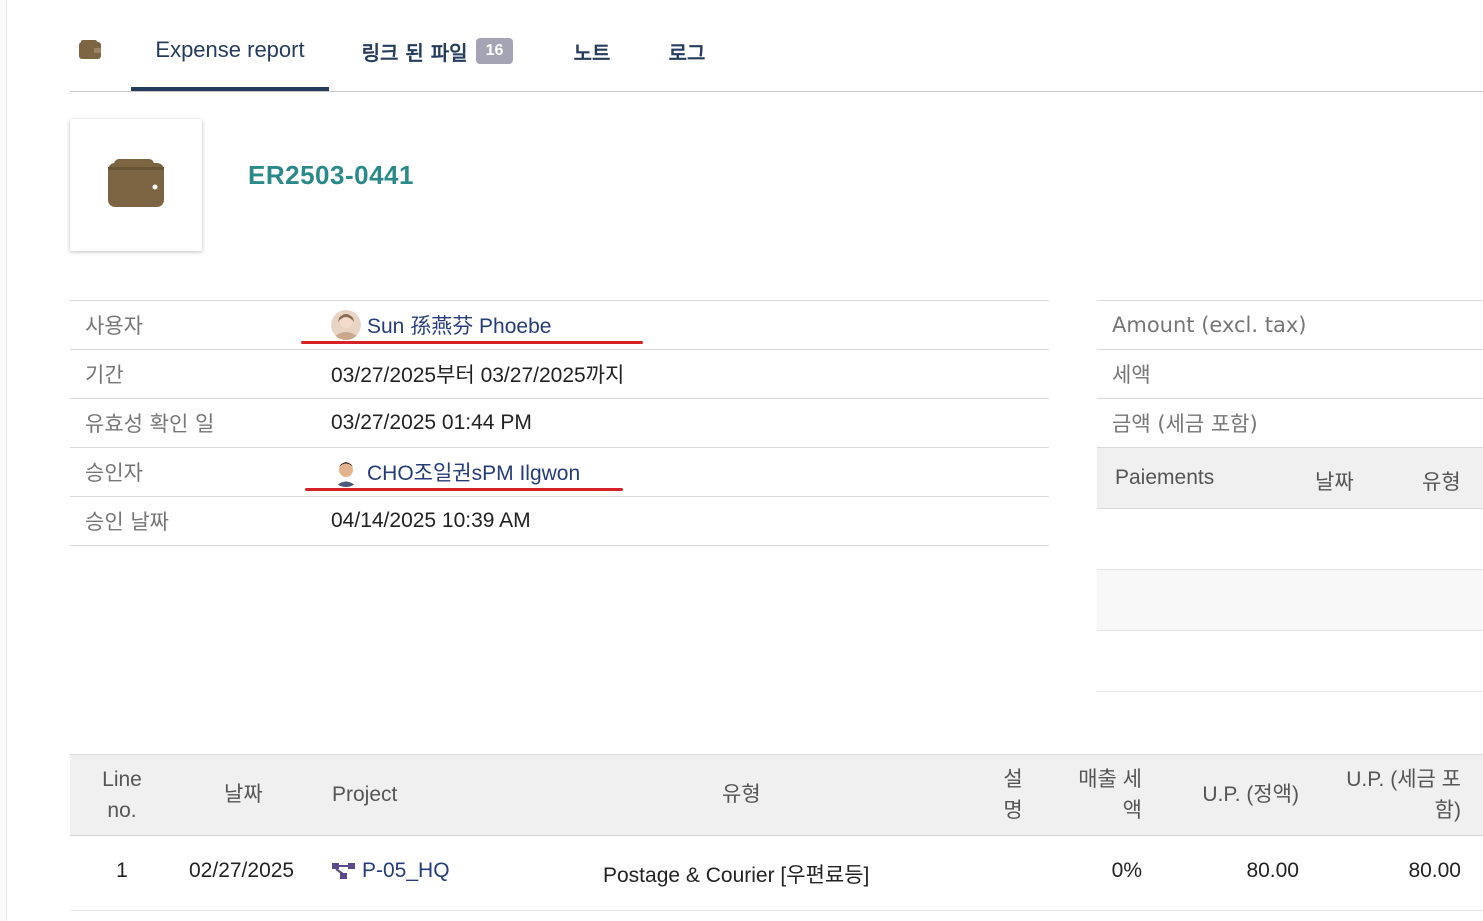  Describe the element at coordinates (478, 375) in the screenshot. I see `field-value: 03/27/2025부터 03/27/2025까지` at that location.